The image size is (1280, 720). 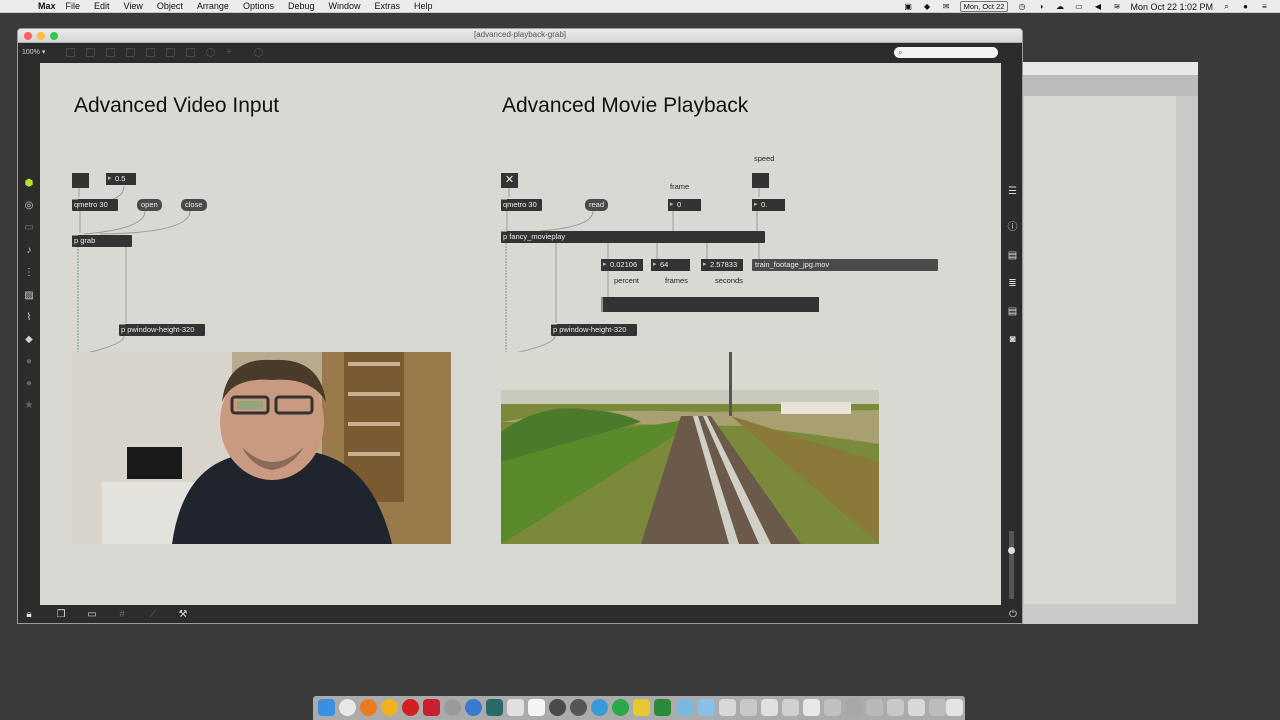 What do you see at coordinates (1078, 6) in the screenshot?
I see `airplay-icon: ▭` at bounding box center [1078, 6].